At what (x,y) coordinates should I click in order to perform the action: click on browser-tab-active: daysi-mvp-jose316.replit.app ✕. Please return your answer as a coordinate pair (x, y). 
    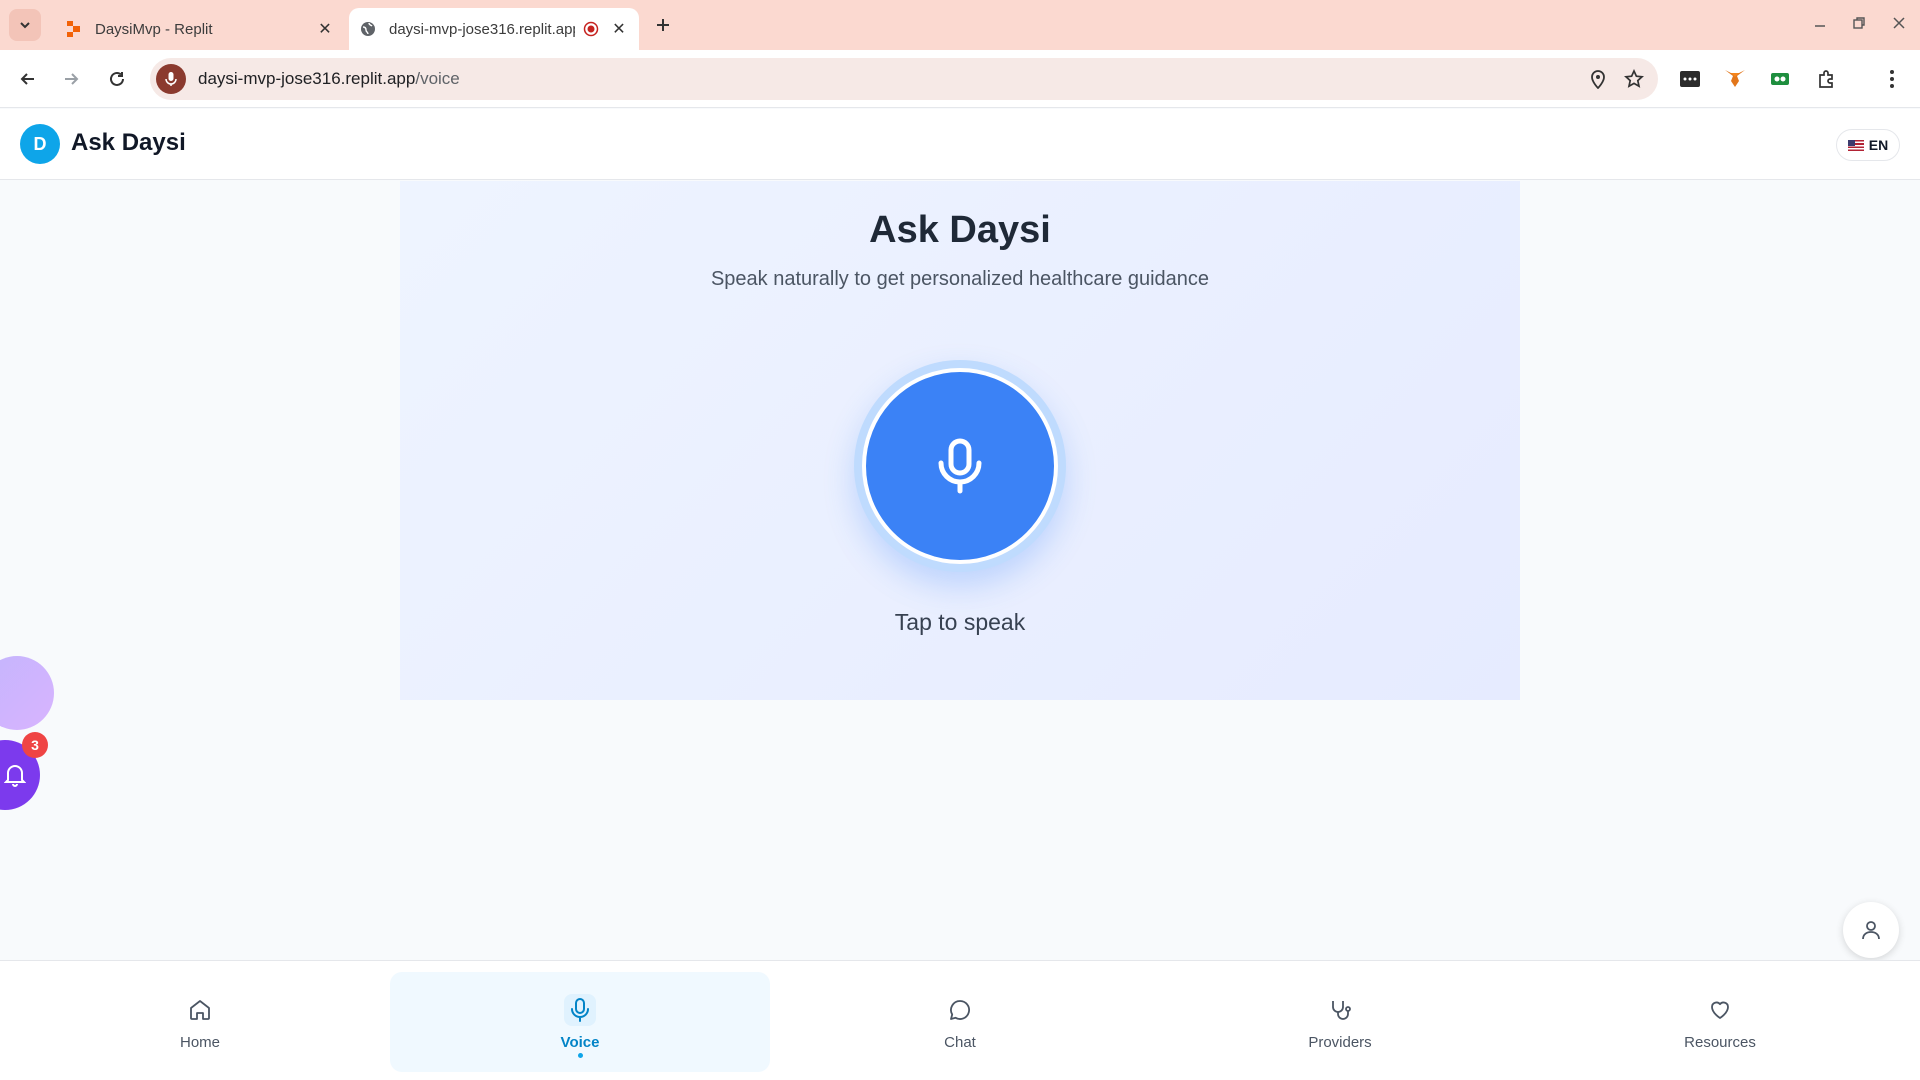
    Looking at the image, I should click on (494, 29).